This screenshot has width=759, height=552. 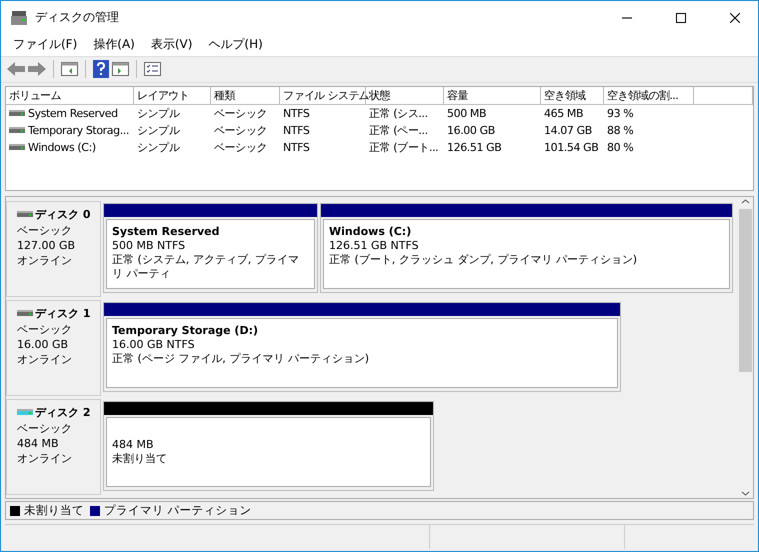 What do you see at coordinates (492, 95) in the screenshot?
I see `column-header: 容量` at bounding box center [492, 95].